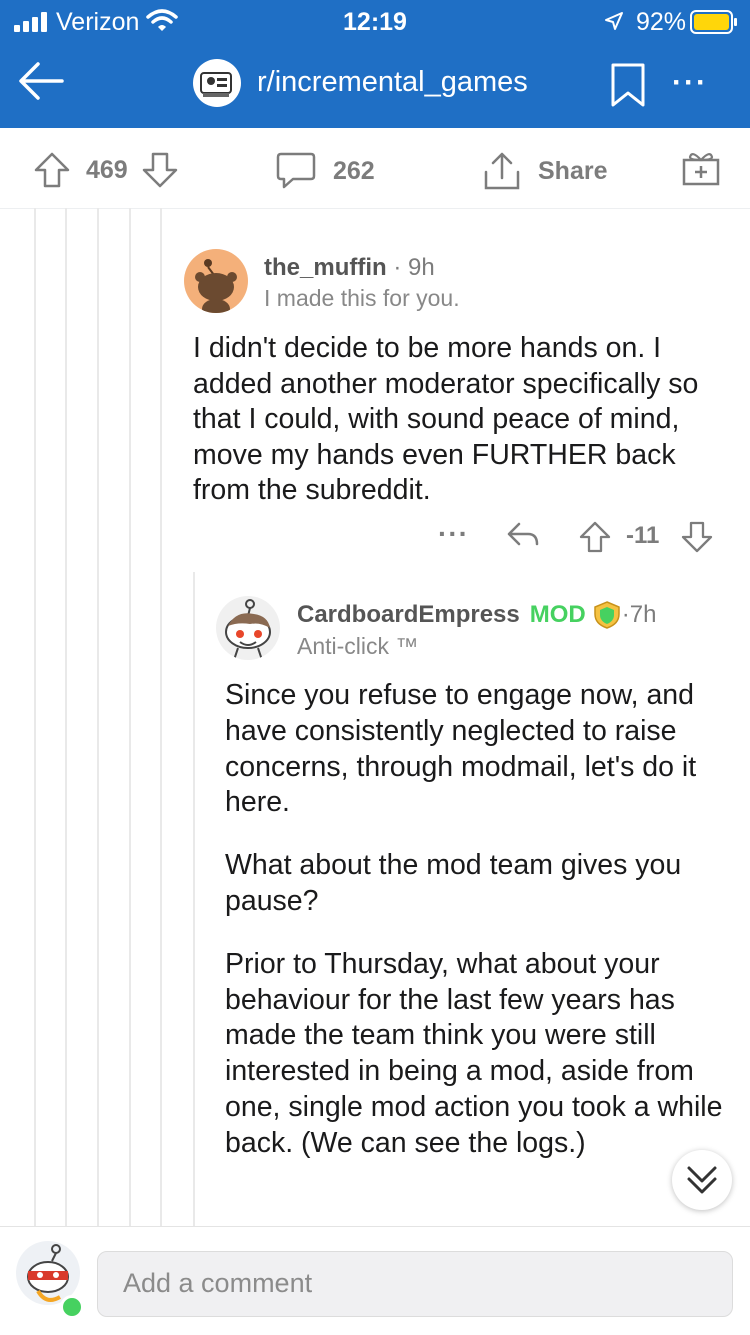 The image size is (750, 1335). I want to click on reply-icon, so click(523, 535).